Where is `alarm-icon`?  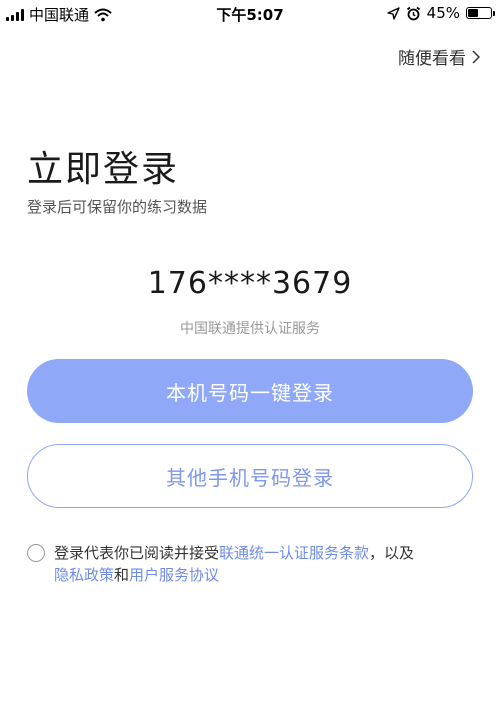 alarm-icon is located at coordinates (413, 13).